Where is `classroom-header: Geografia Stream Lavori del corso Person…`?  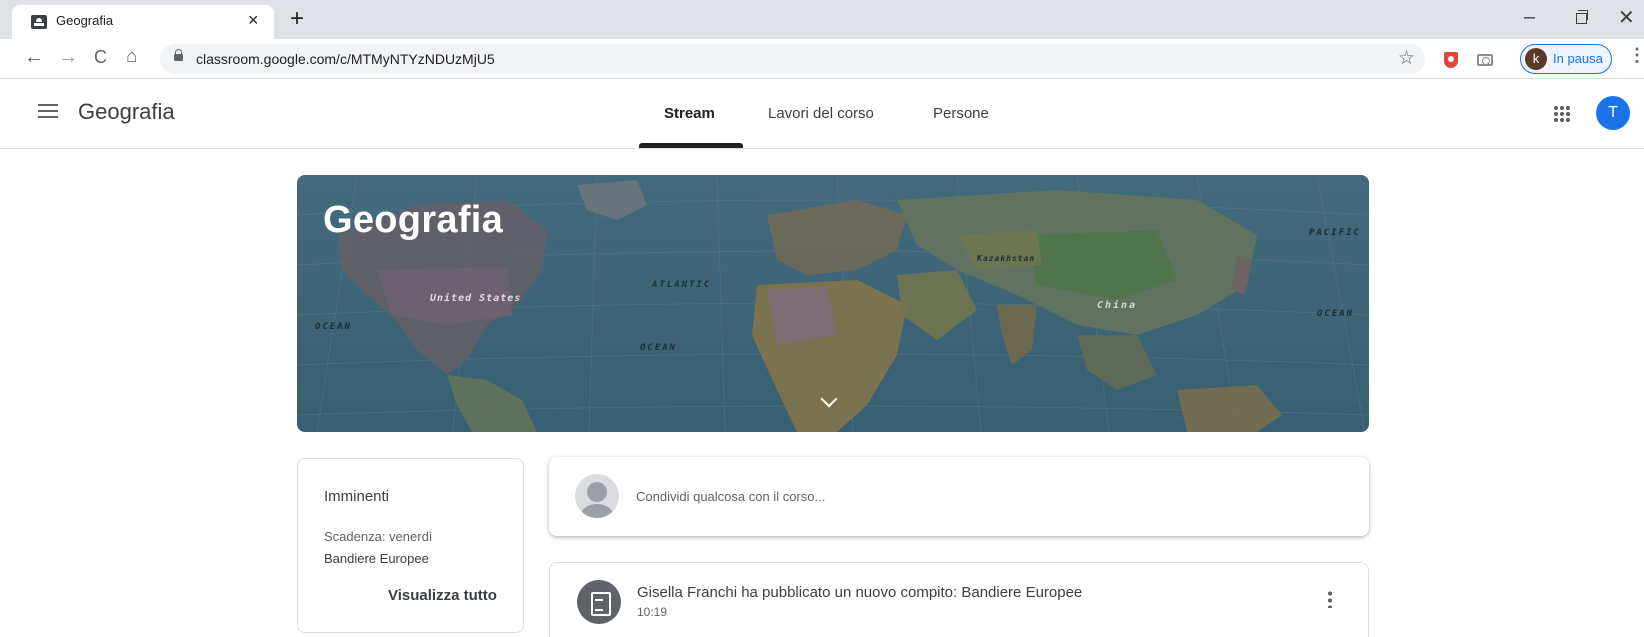 classroom-header: Geografia Stream Lavori del corso Person… is located at coordinates (822, 114).